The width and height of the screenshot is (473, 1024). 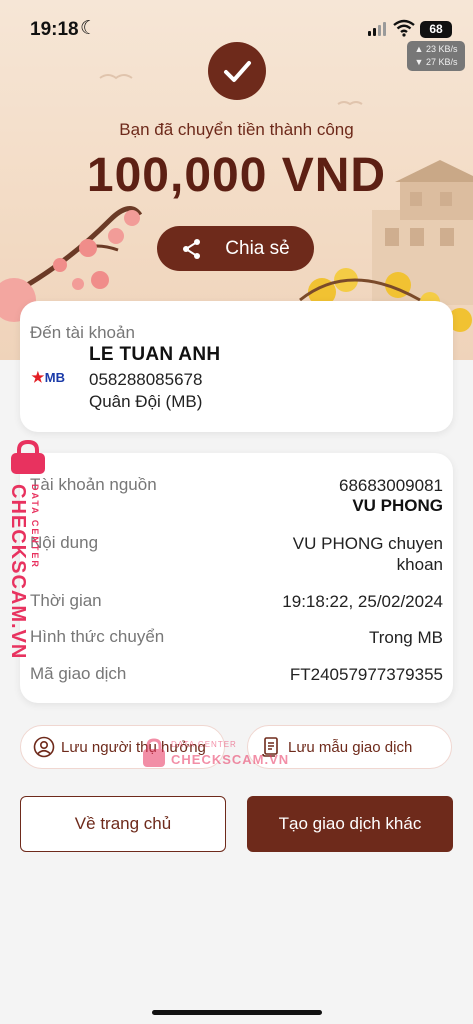 What do you see at coordinates (230, 759) in the screenshot?
I see `watermark-center-brand: CHECKSCAM.VN` at bounding box center [230, 759].